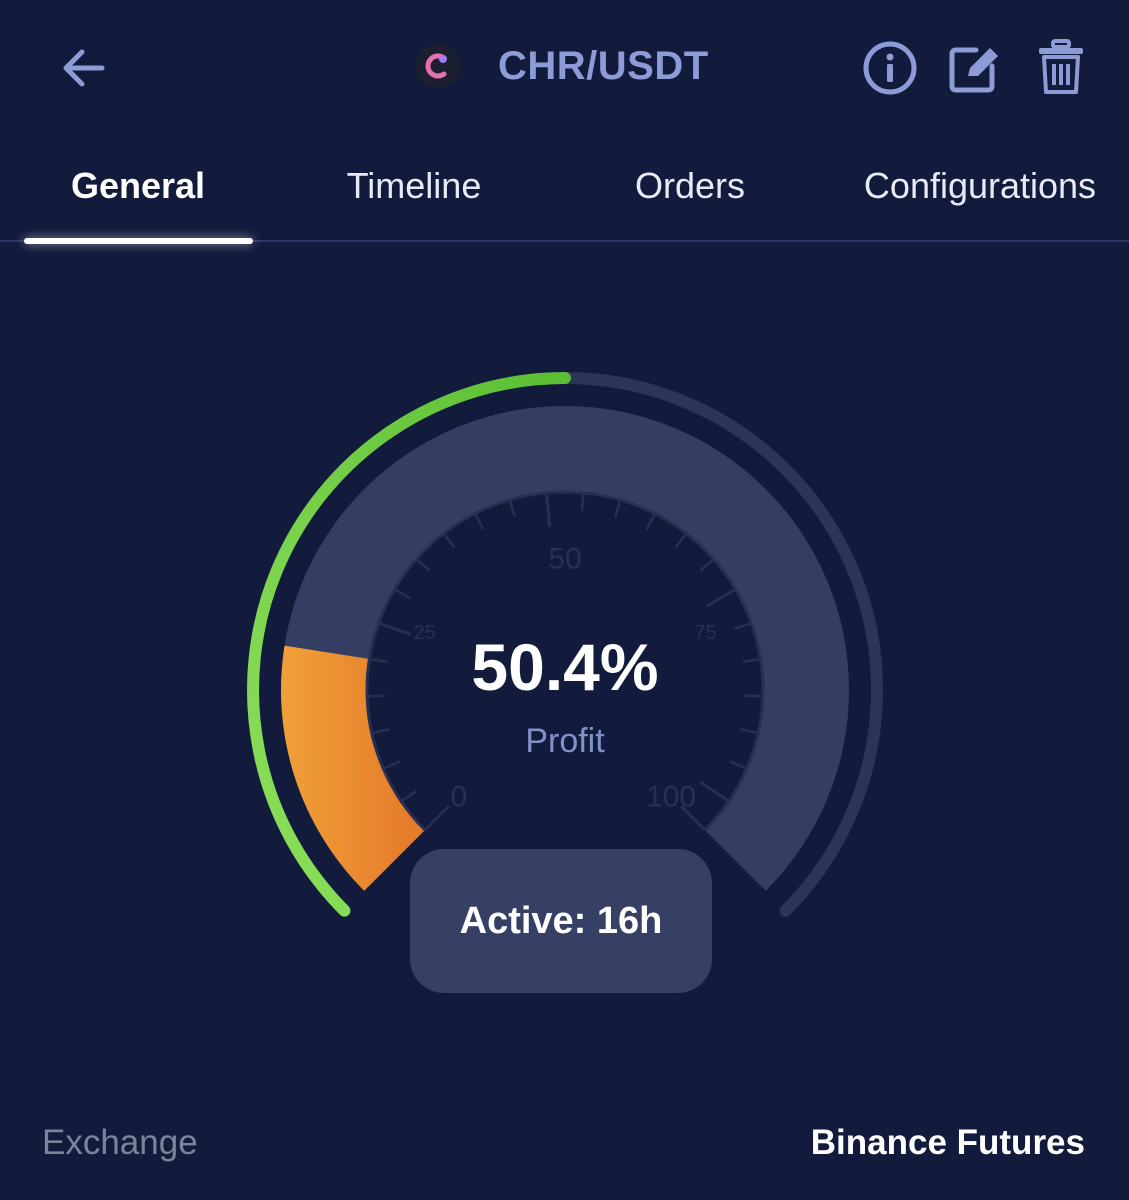 Image resolution: width=1129 pixels, height=1200 pixels. What do you see at coordinates (120, 1142) in the screenshot?
I see `exchange-label: Exchange` at bounding box center [120, 1142].